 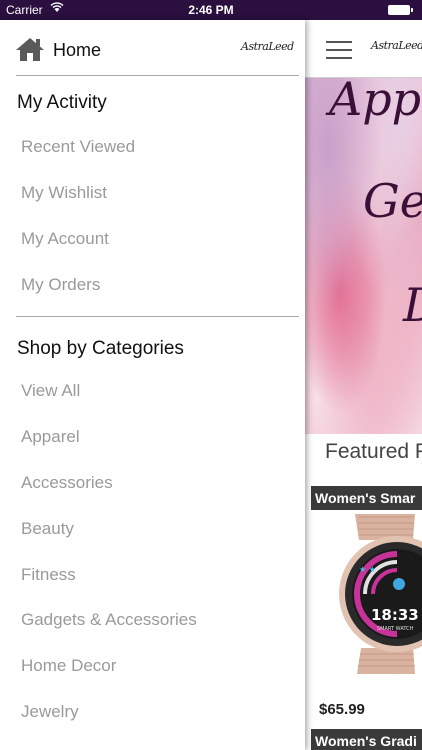 I want to click on drawer-logo: AstraLeed, so click(x=267, y=46).